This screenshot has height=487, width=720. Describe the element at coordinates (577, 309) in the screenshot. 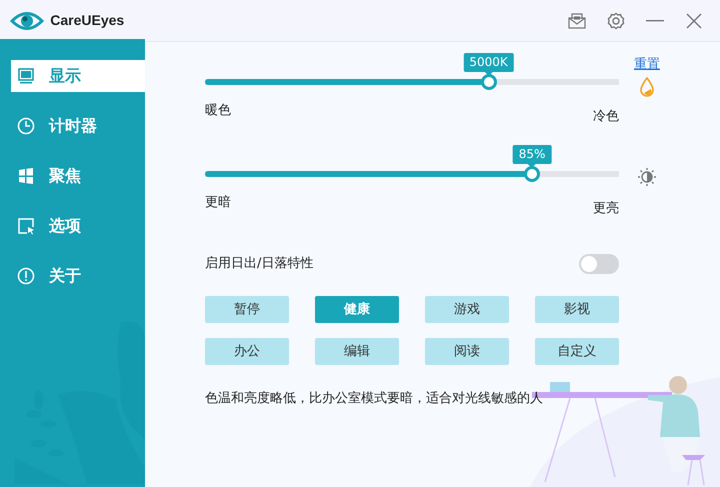

I see `preset-button: 影视` at that location.